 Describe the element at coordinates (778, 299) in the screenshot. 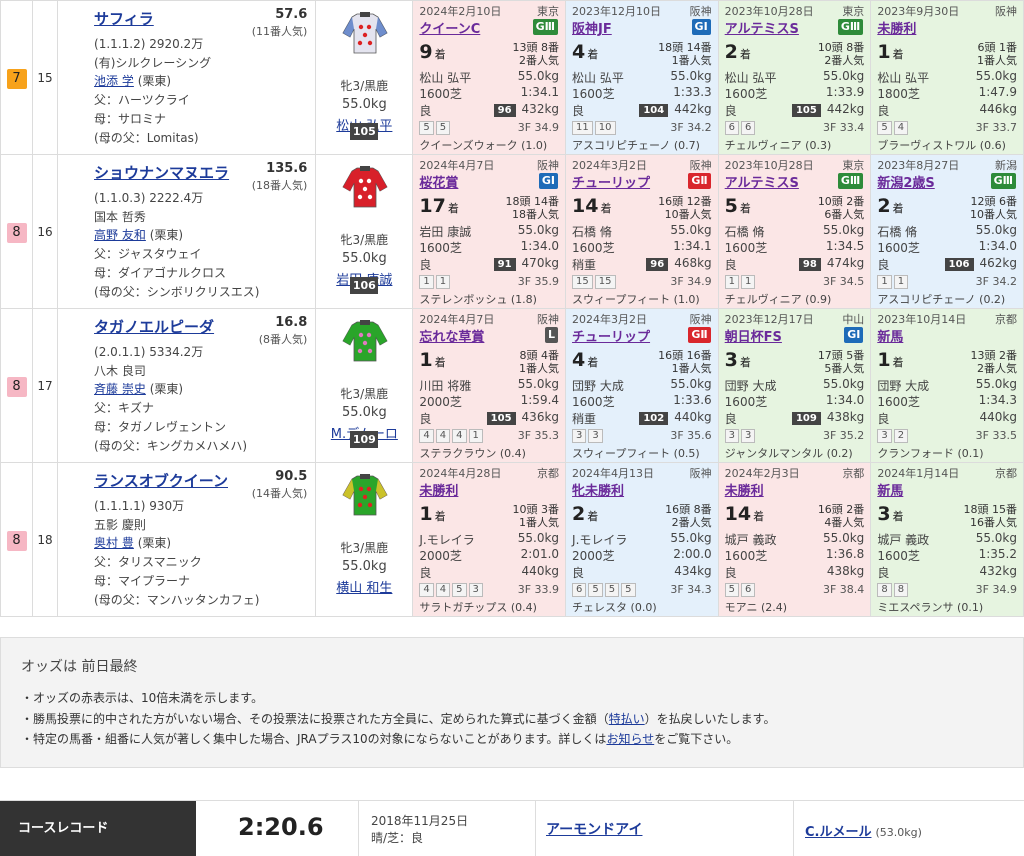

I see `winner-name: チェルヴィニア (0.9)` at that location.